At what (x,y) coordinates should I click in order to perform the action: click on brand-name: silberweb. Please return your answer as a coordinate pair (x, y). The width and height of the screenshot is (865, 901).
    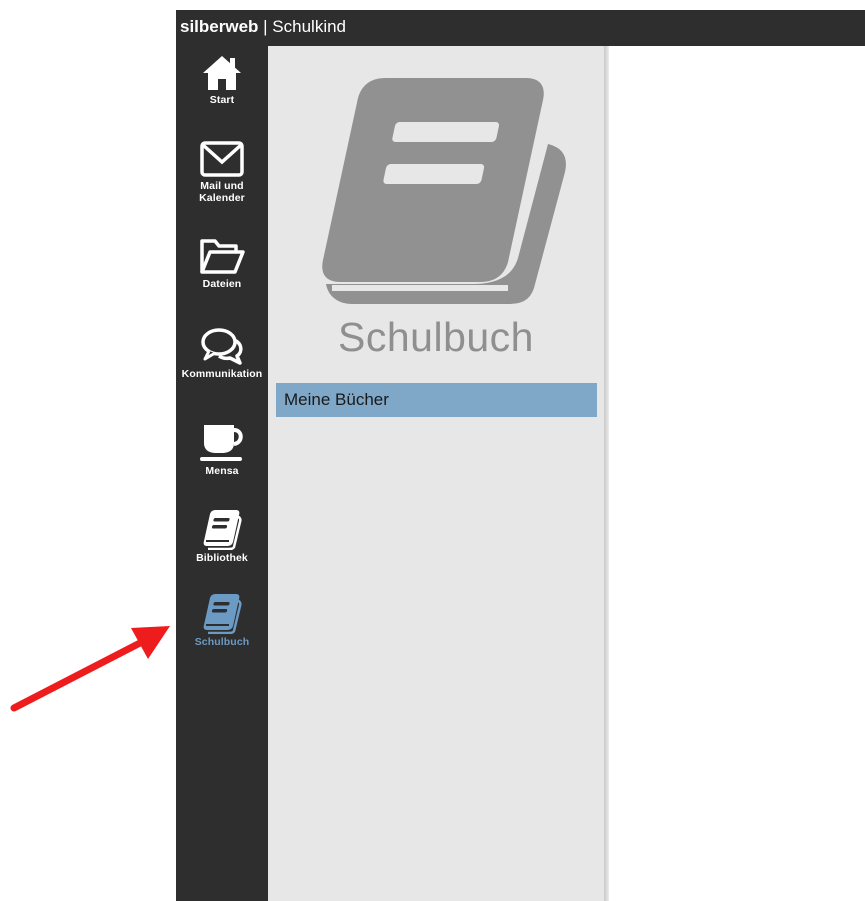
    Looking at the image, I should click on (219, 26).